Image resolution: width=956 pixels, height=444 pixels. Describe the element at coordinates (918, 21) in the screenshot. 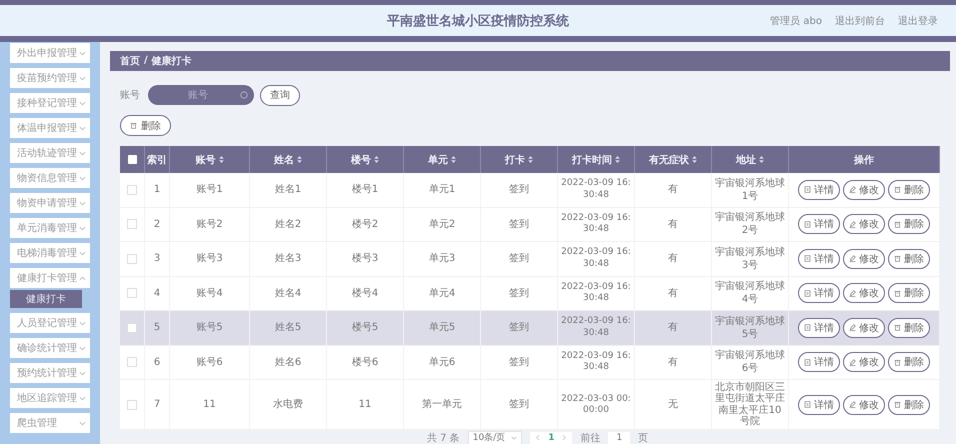

I see `header-link: 退出登录` at that location.